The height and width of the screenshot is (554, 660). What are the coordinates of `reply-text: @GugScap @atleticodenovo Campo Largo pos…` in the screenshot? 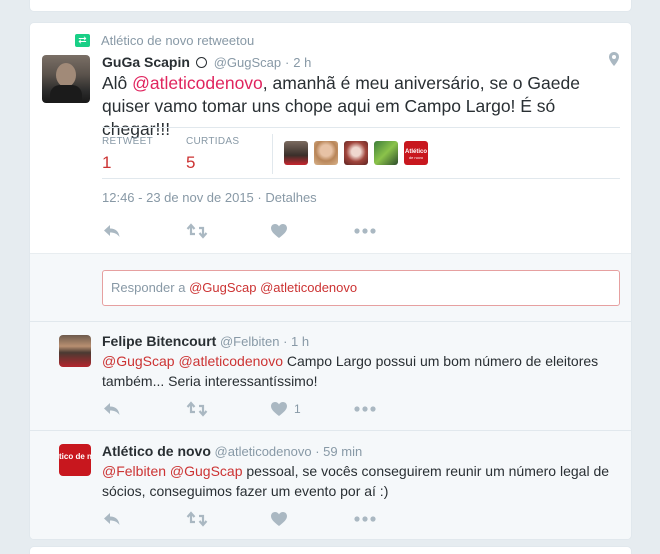 It's located at (362, 371).